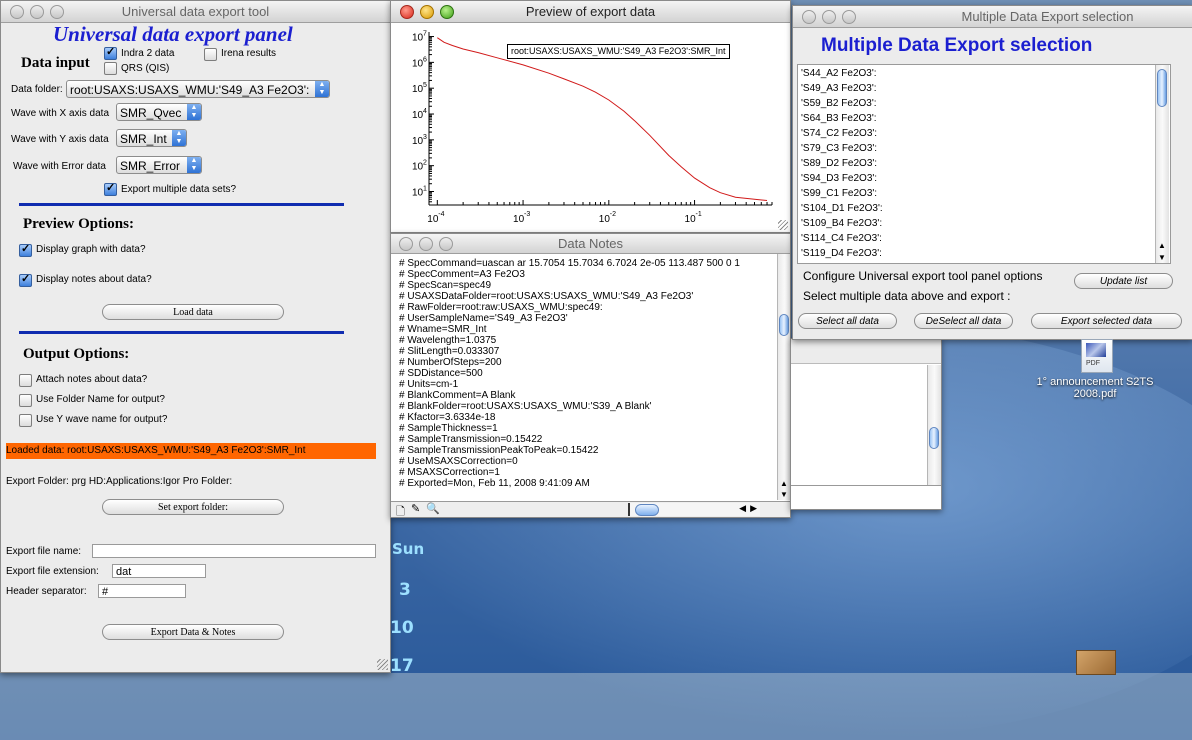 The image size is (1192, 740). What do you see at coordinates (783, 377) in the screenshot?
I see `notes-vertical-scrollbar: ▲ ▼` at bounding box center [783, 377].